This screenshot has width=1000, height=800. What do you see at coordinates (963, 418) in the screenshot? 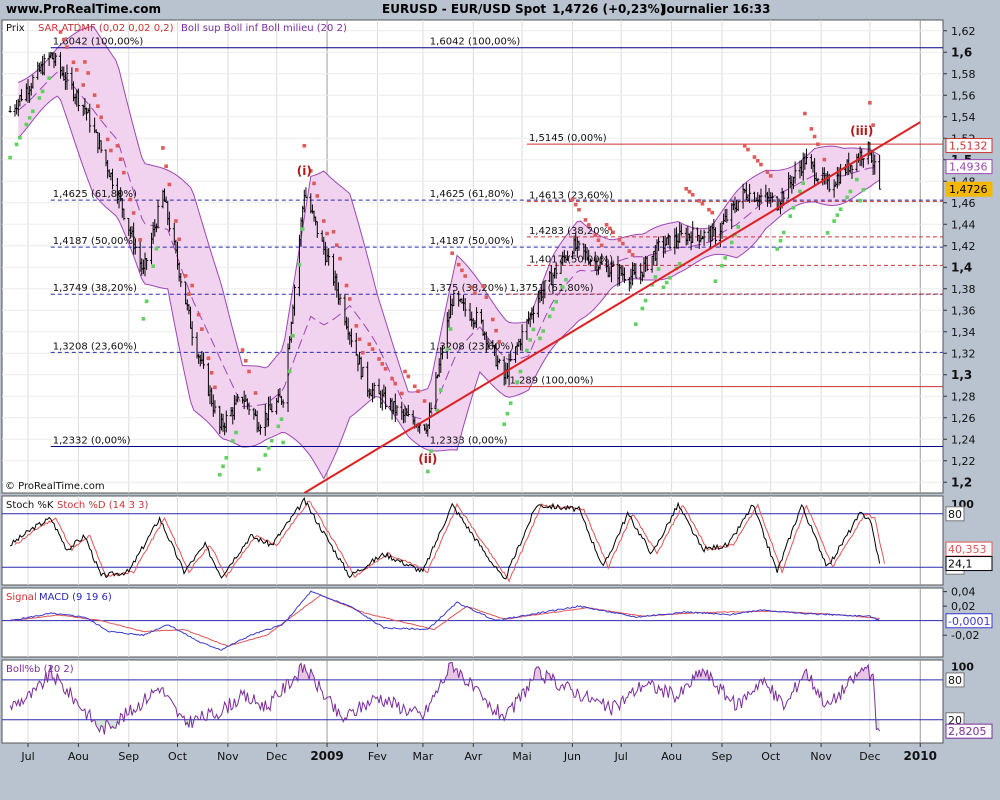
I see `y-tick-label: 1,26` at bounding box center [963, 418].